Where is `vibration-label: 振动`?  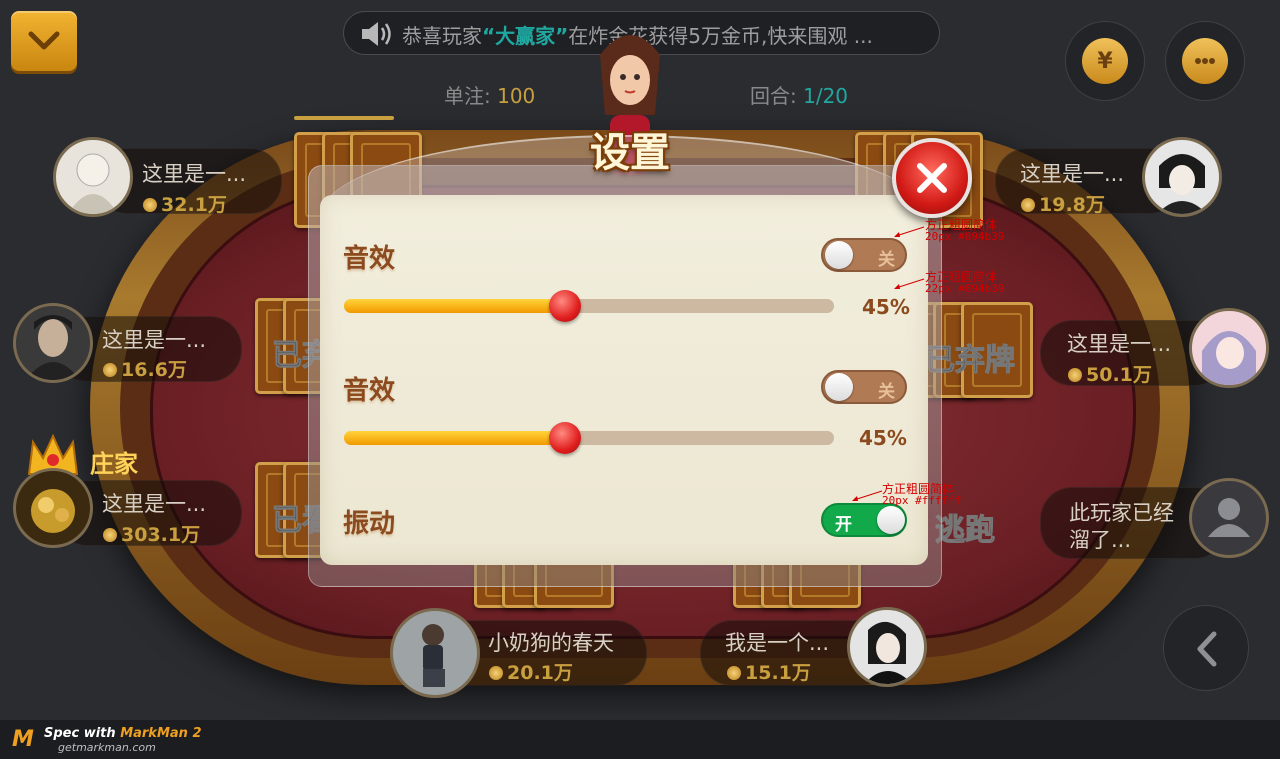 vibration-label: 振动 is located at coordinates (369, 524).